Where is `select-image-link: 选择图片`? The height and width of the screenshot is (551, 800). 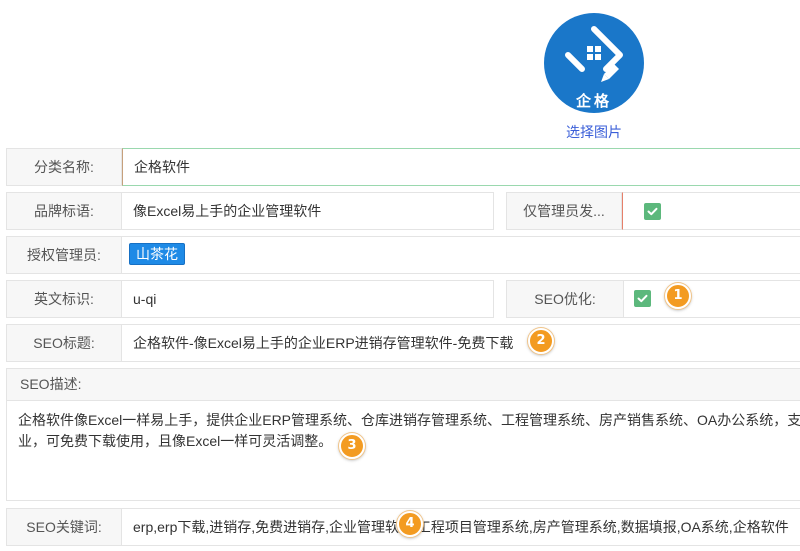 select-image-link: 选择图片 is located at coordinates (594, 132).